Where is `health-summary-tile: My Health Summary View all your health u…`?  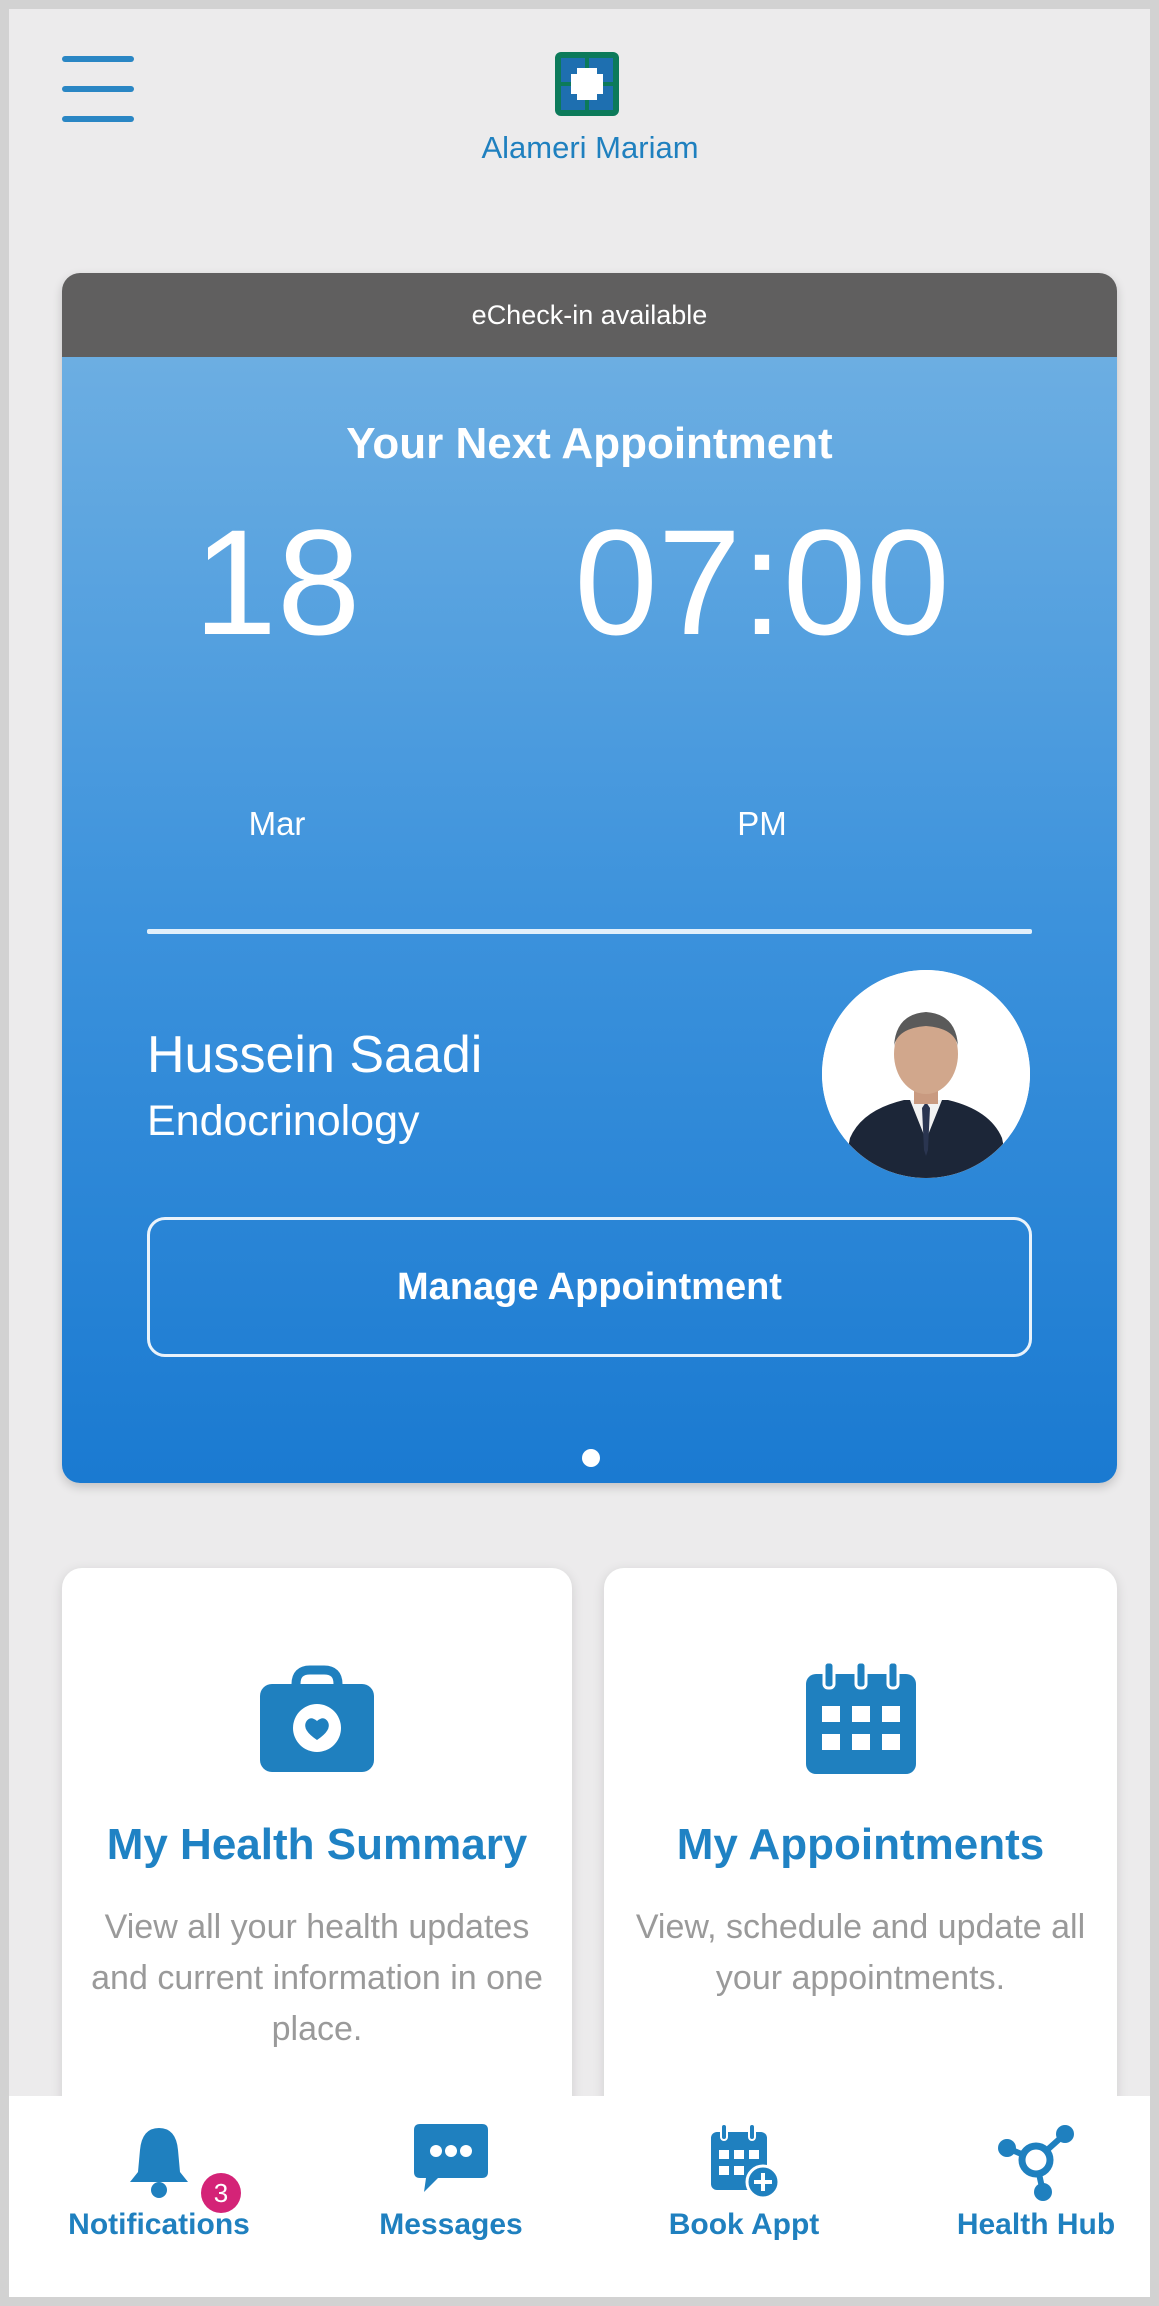
health-summary-tile: My Health Summary View all your health u… is located at coordinates (317, 1848).